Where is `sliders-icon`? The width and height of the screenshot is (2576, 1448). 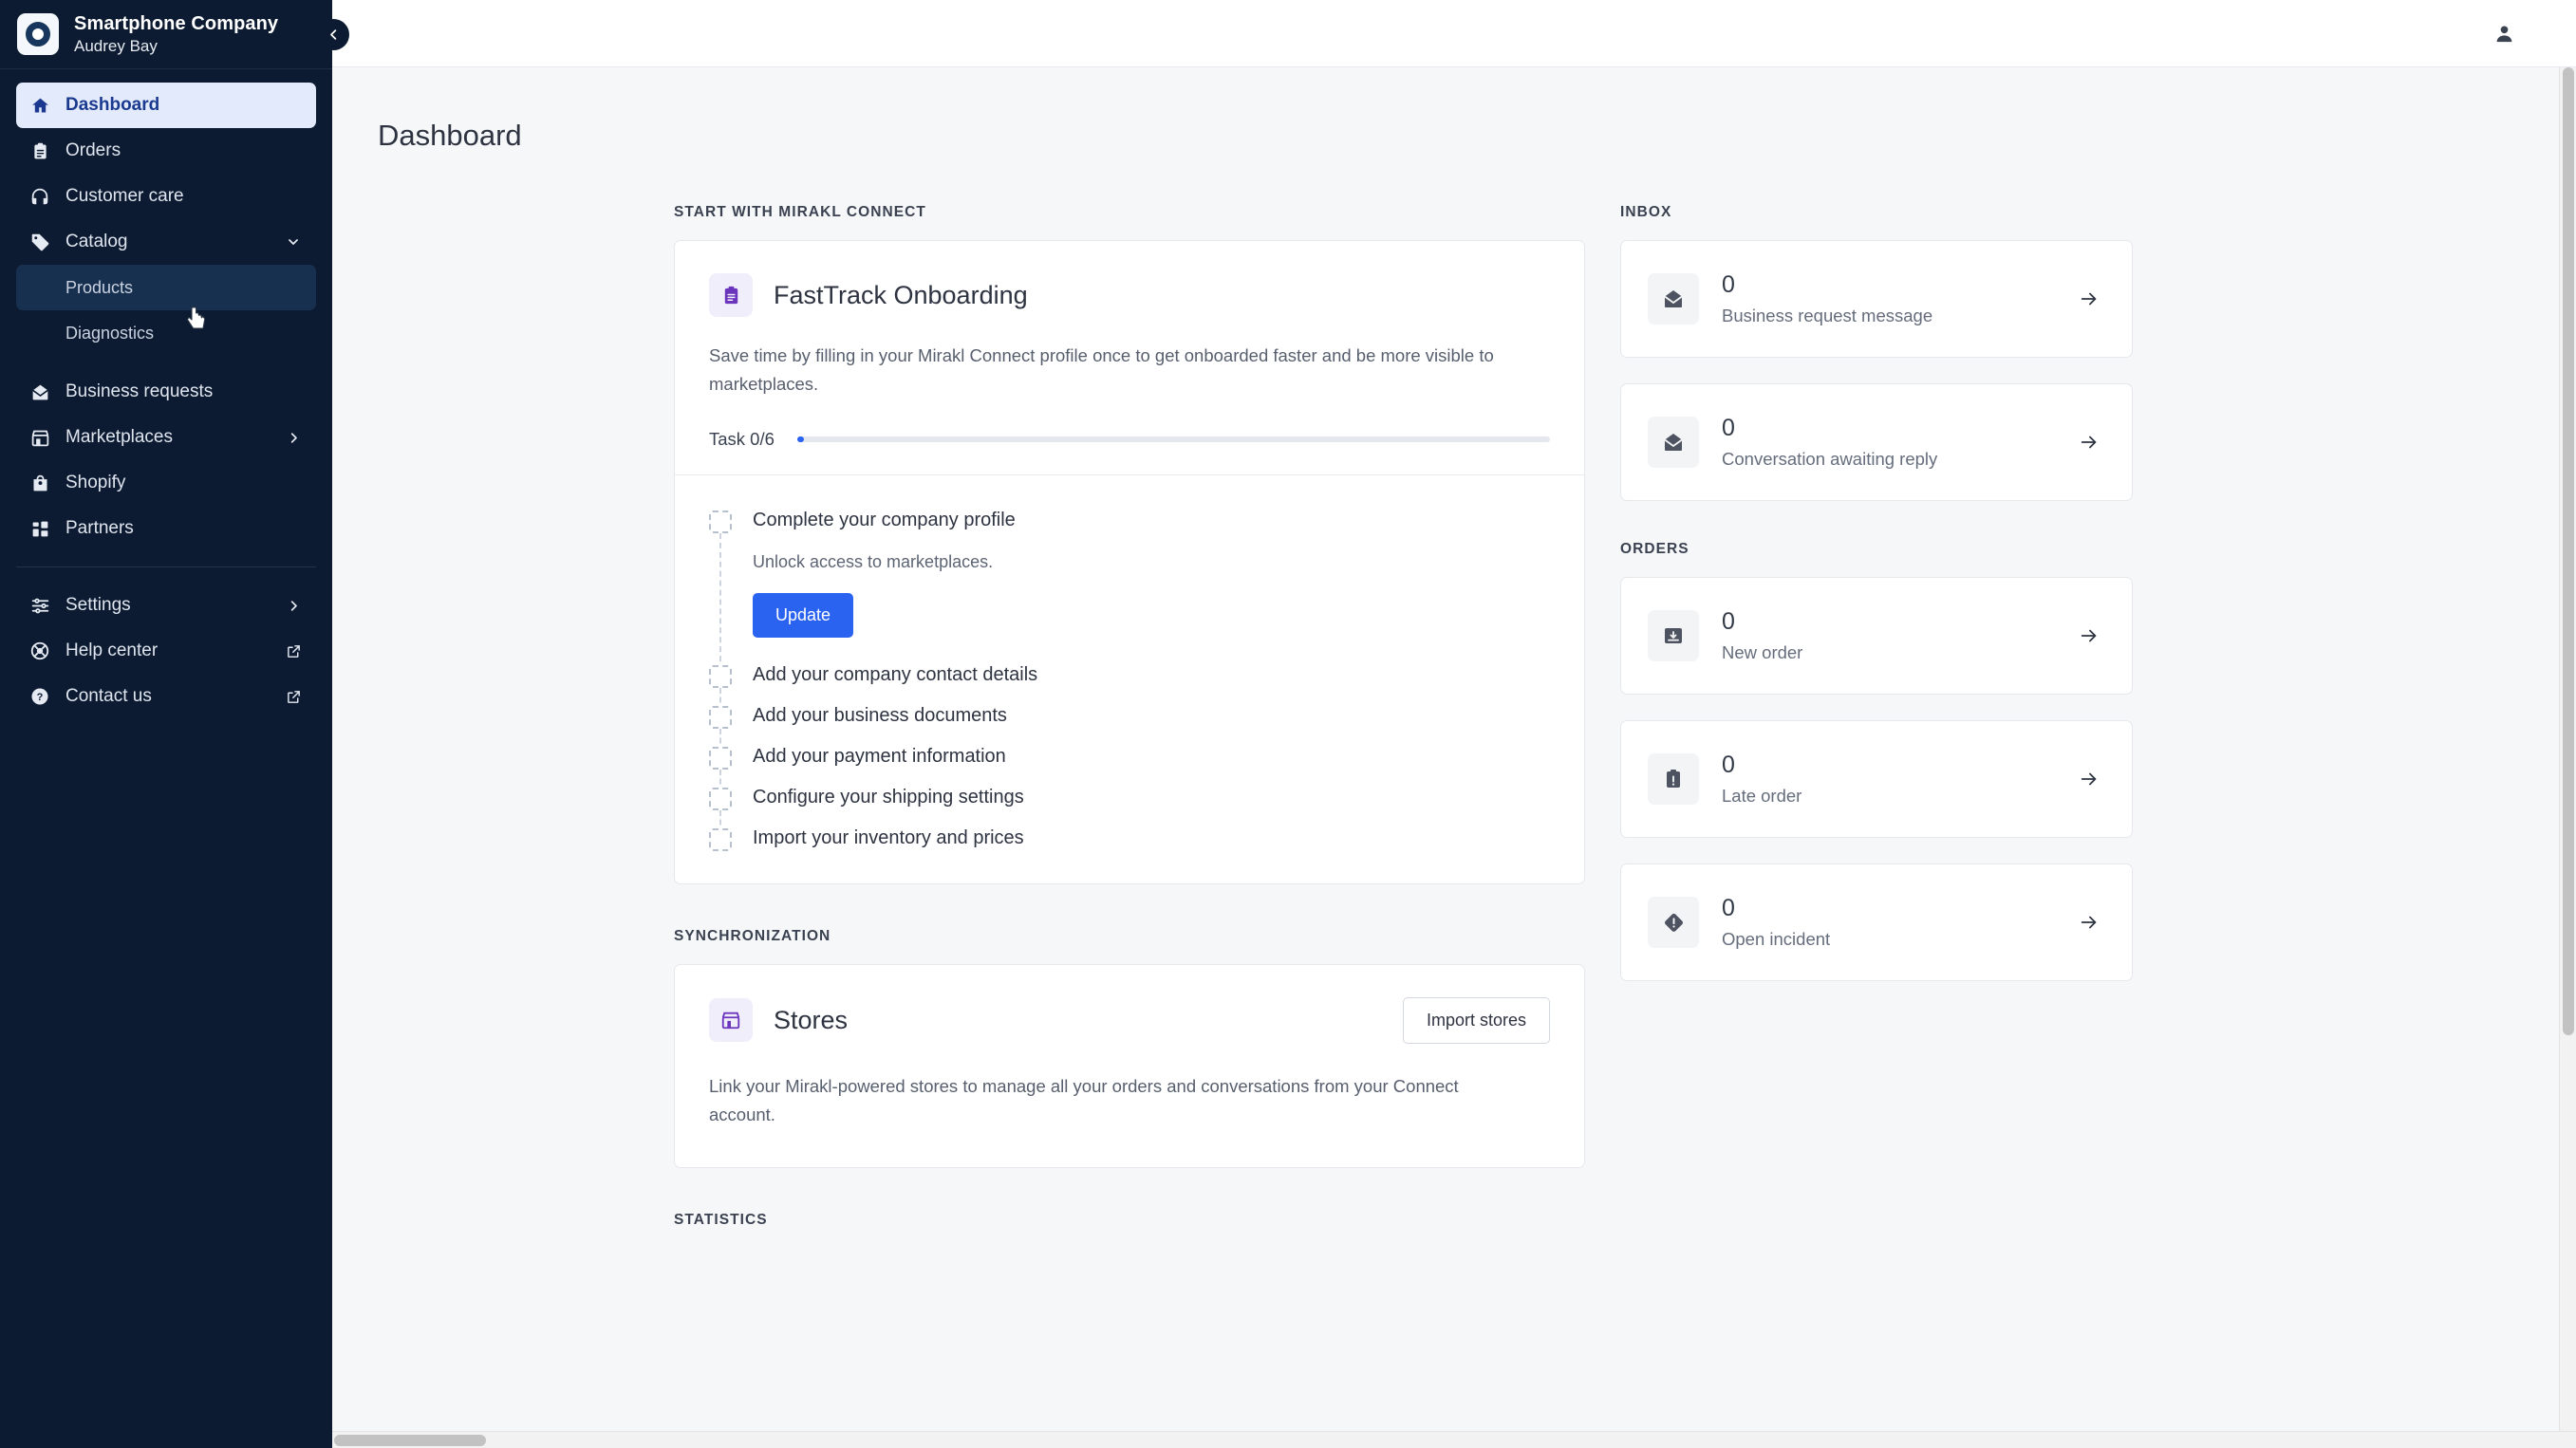
sliders-icon is located at coordinates (39, 605).